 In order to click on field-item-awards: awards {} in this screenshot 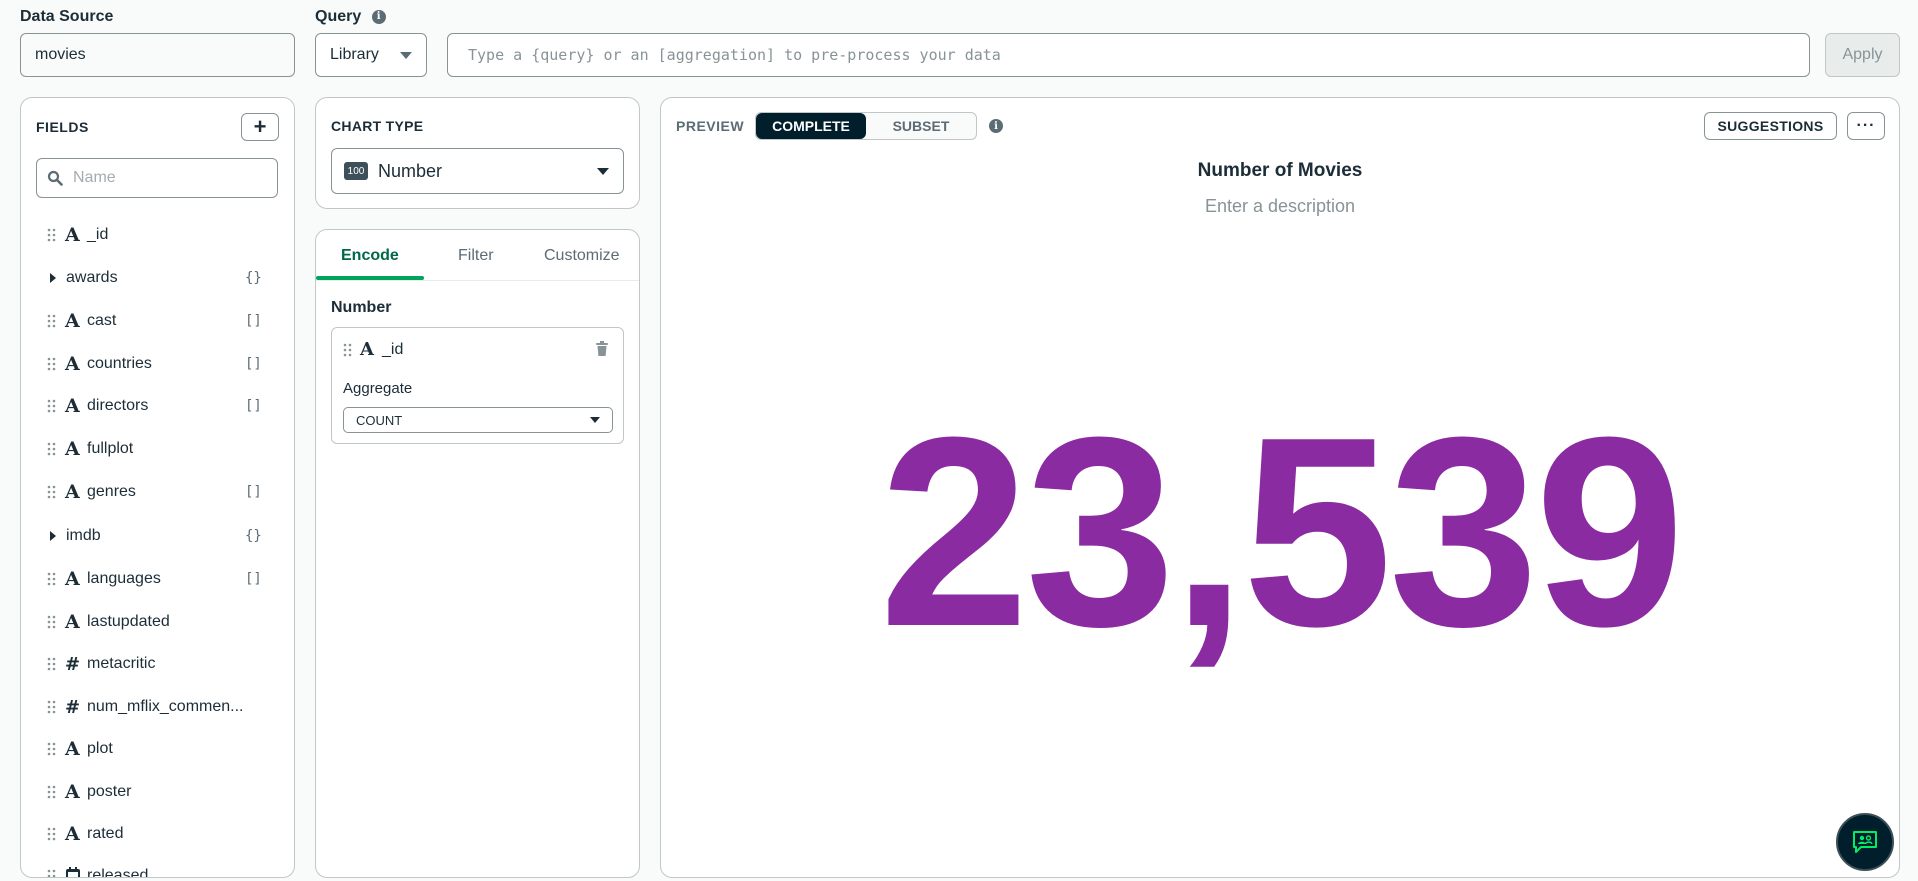, I will do `click(157, 278)`.